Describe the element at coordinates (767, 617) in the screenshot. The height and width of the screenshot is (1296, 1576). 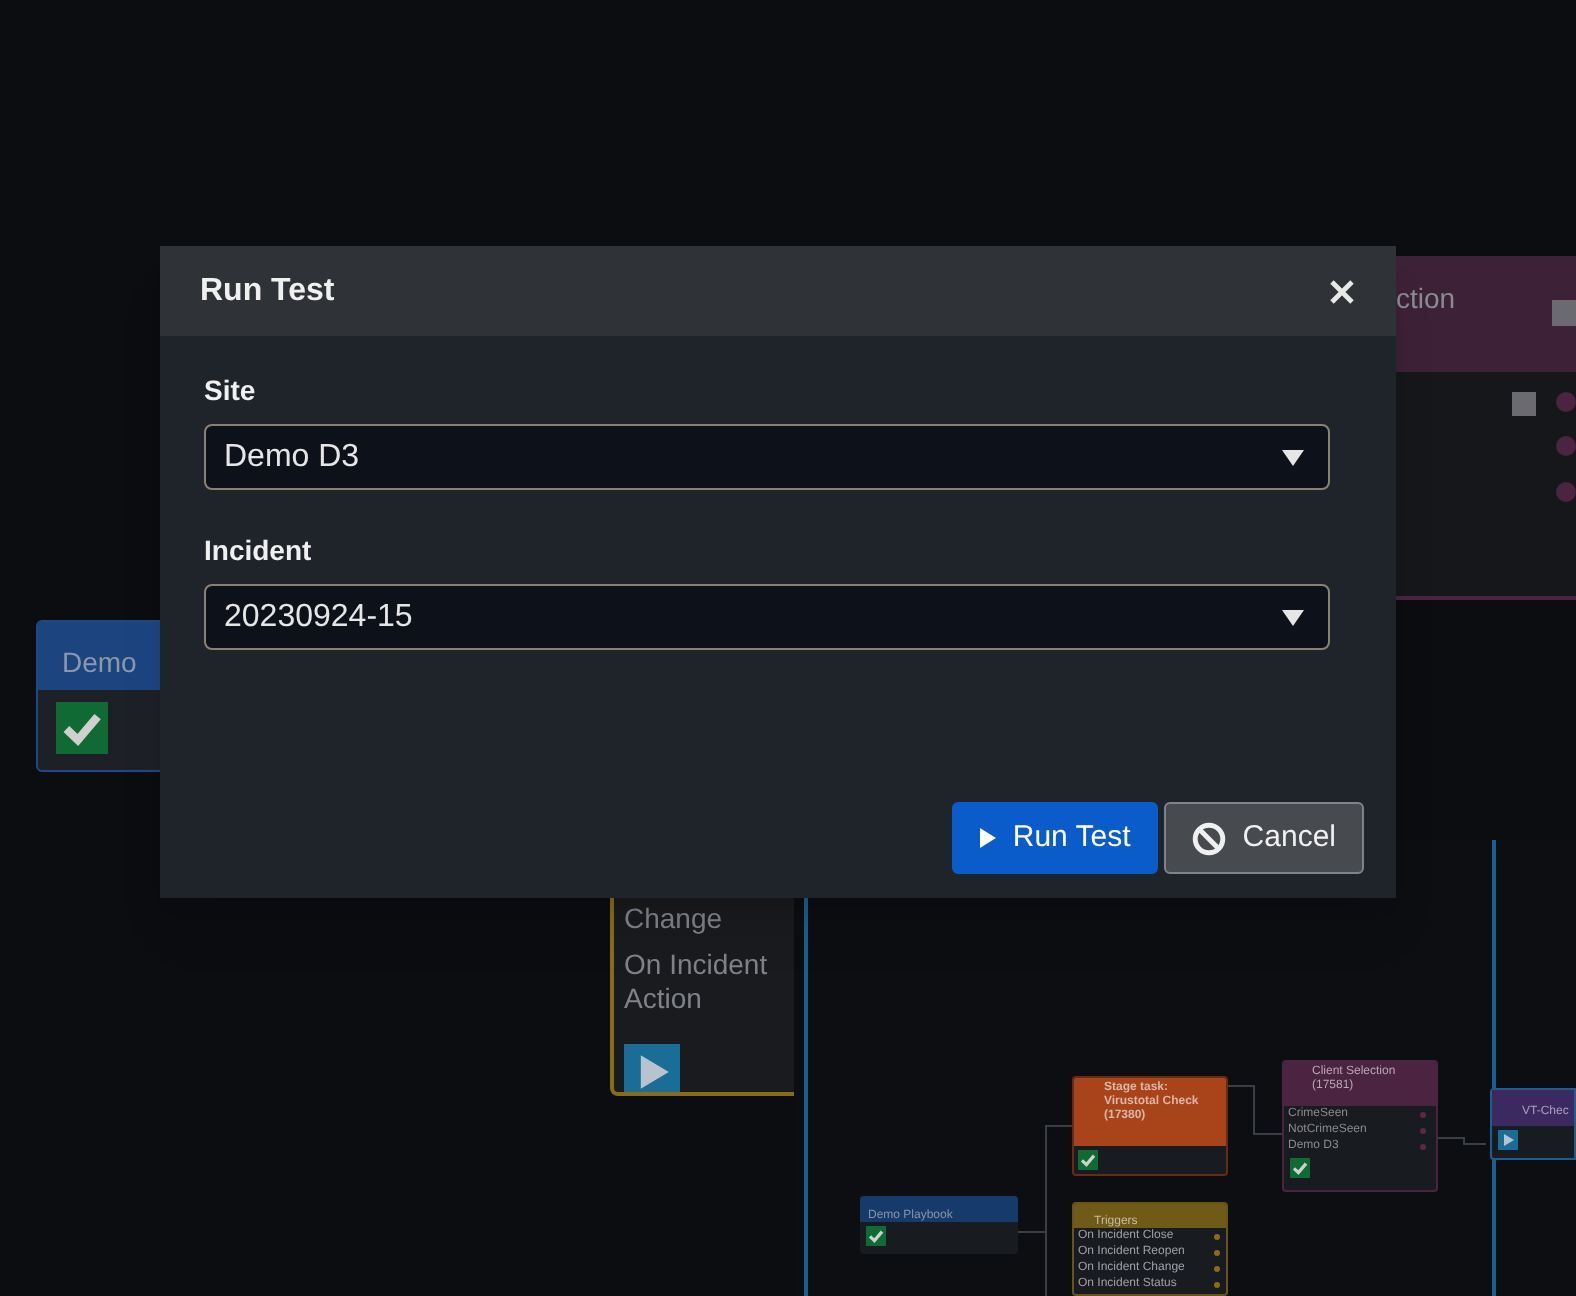
I see `select-field: 20230924-15` at that location.